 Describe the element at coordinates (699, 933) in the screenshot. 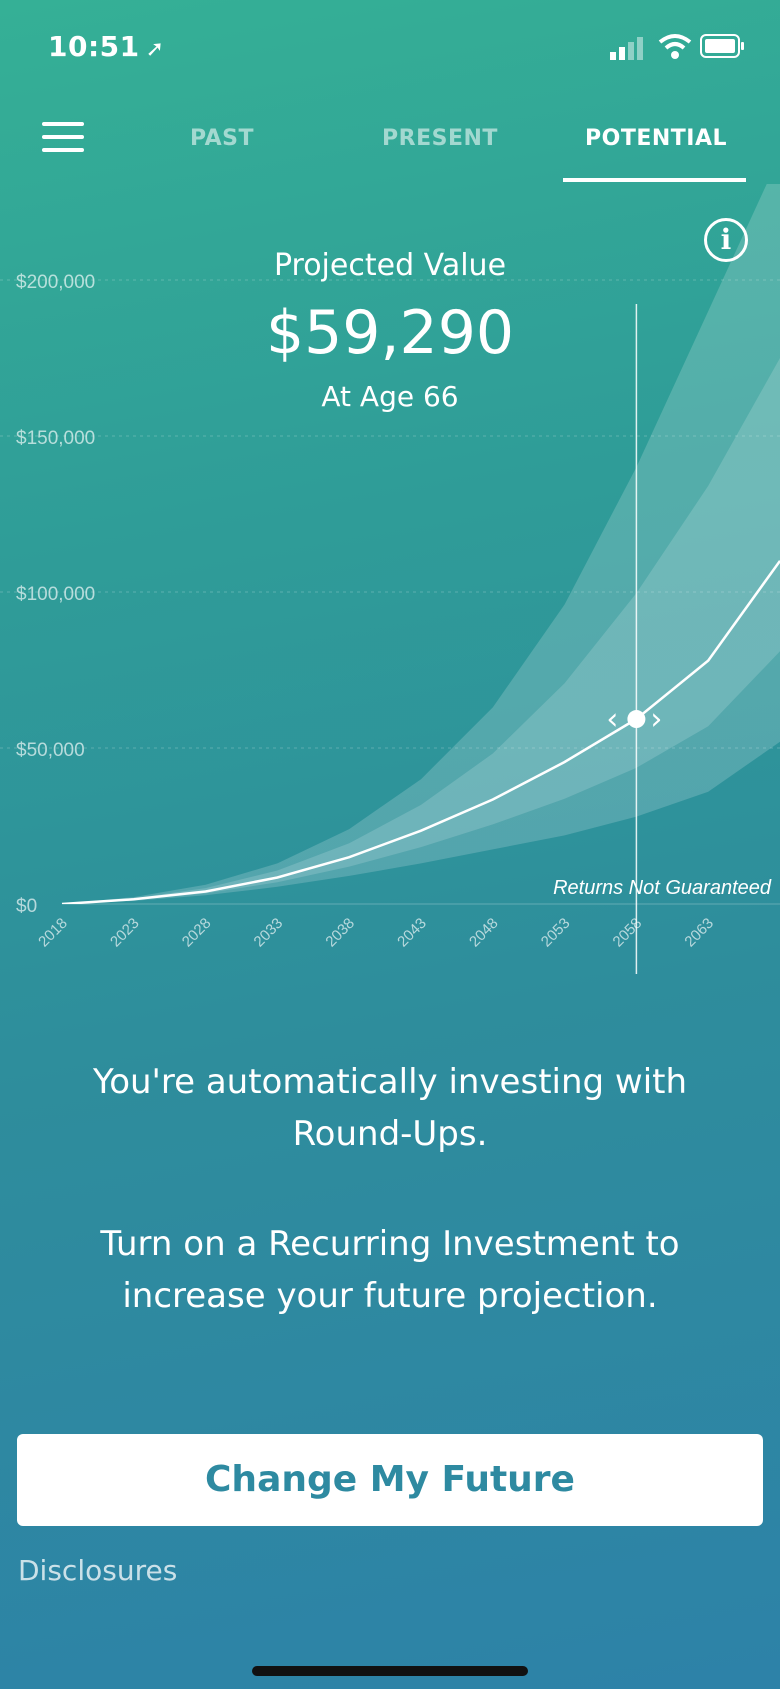

I see `x-tick-label: 2063` at that location.